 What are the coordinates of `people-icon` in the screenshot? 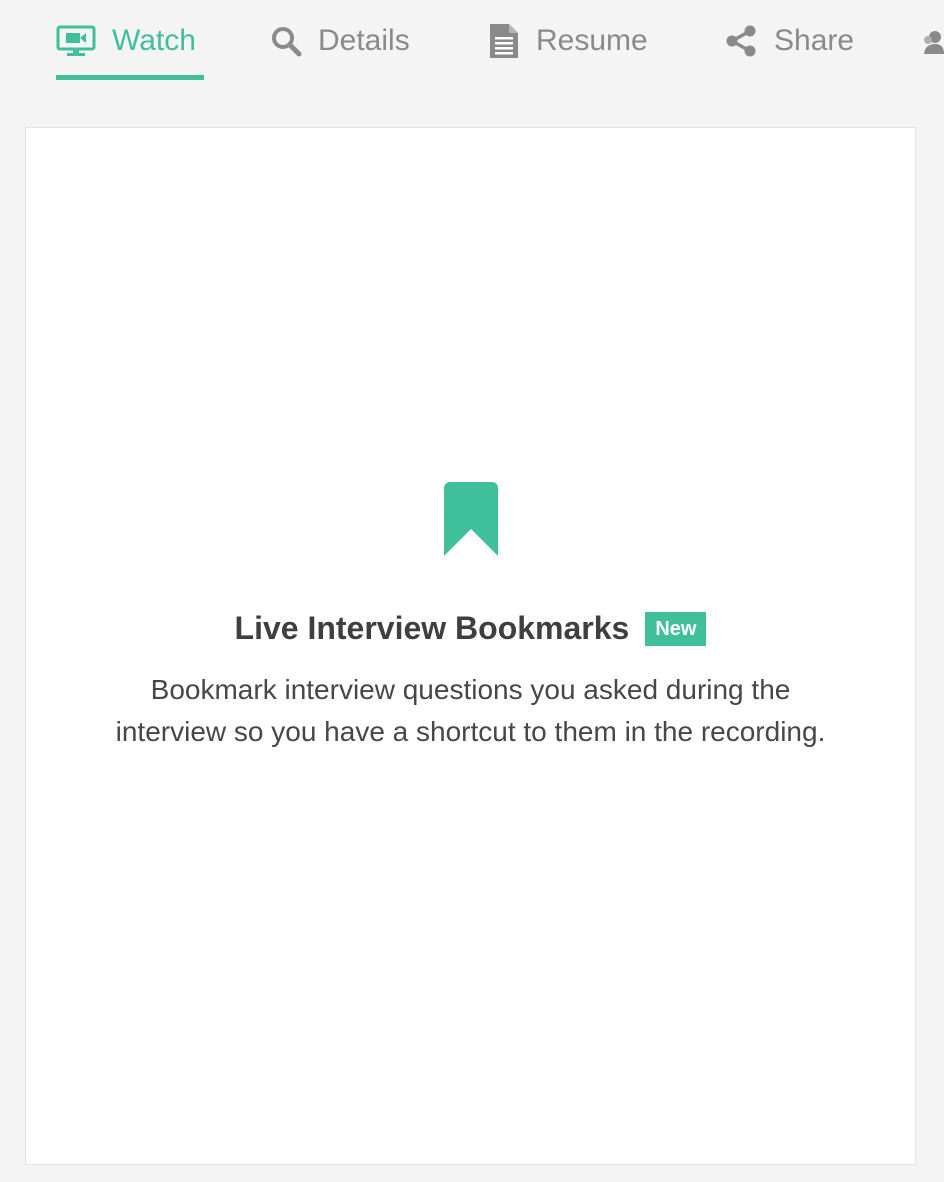 It's located at (933, 41).